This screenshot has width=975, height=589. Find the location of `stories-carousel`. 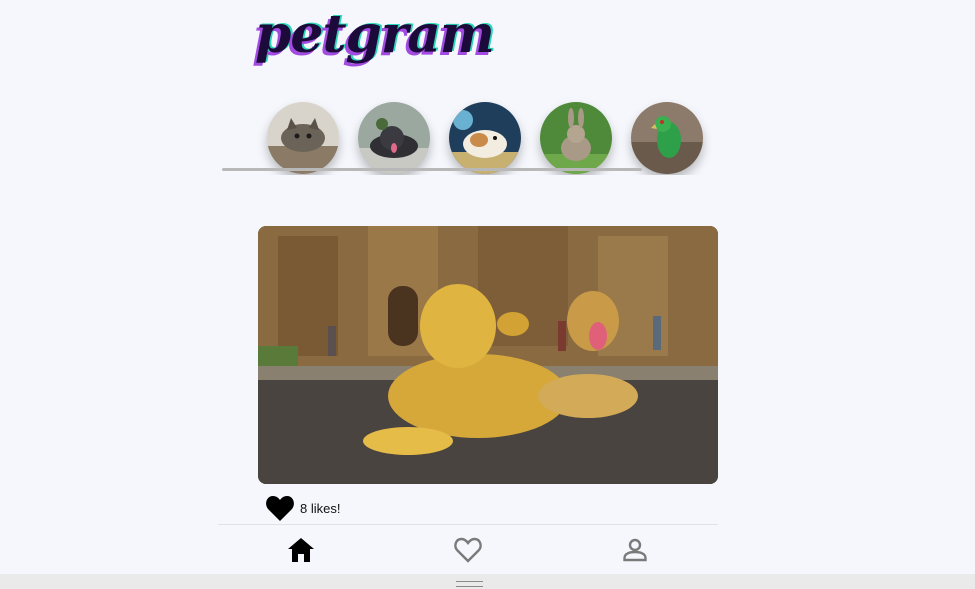

stories-carousel is located at coordinates (470, 135).